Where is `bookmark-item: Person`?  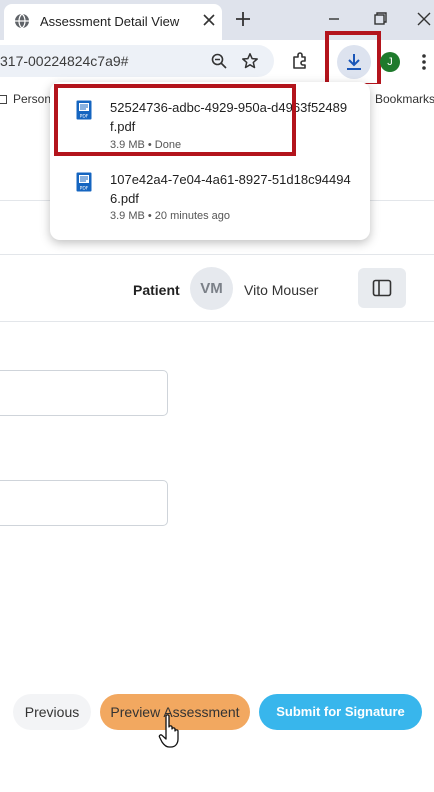
bookmark-item: Person is located at coordinates (25, 99).